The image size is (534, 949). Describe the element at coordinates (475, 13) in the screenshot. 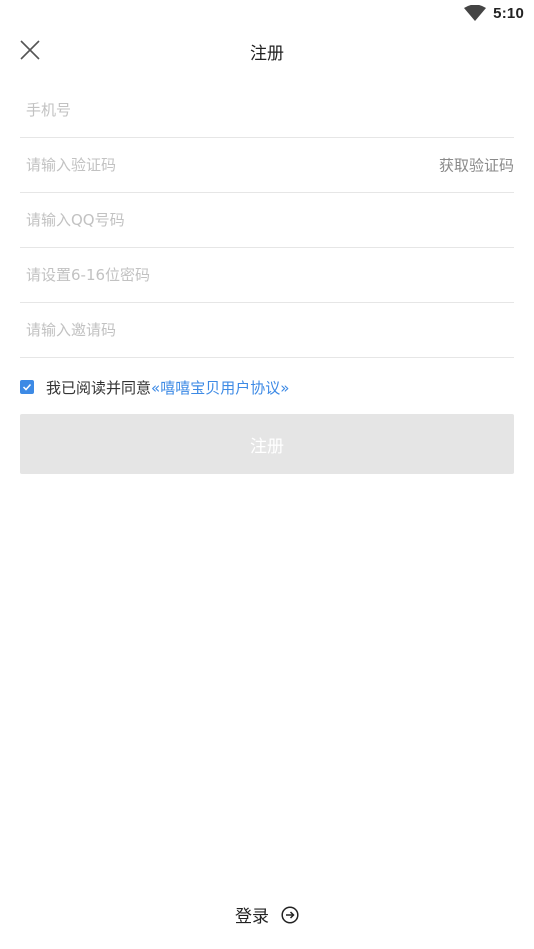

I see `wifi-icon` at that location.